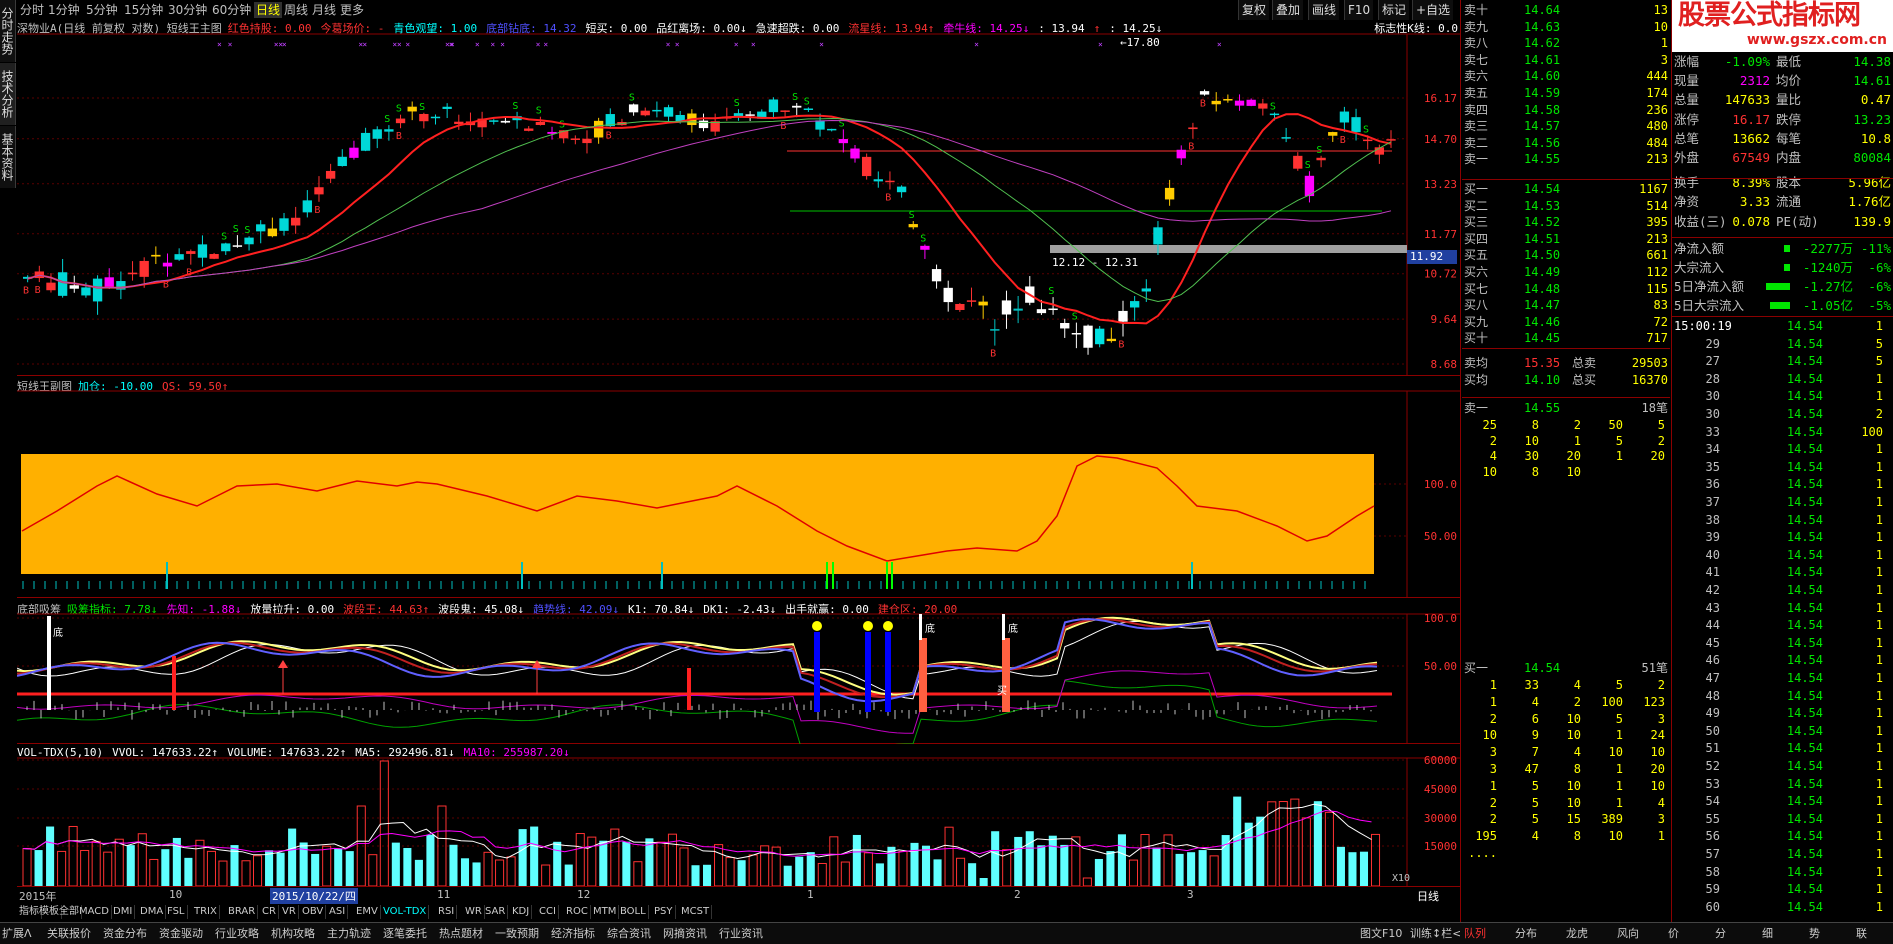 This screenshot has height=944, width=1893. I want to click on quote-tab: 分布, so click(1526, 934).